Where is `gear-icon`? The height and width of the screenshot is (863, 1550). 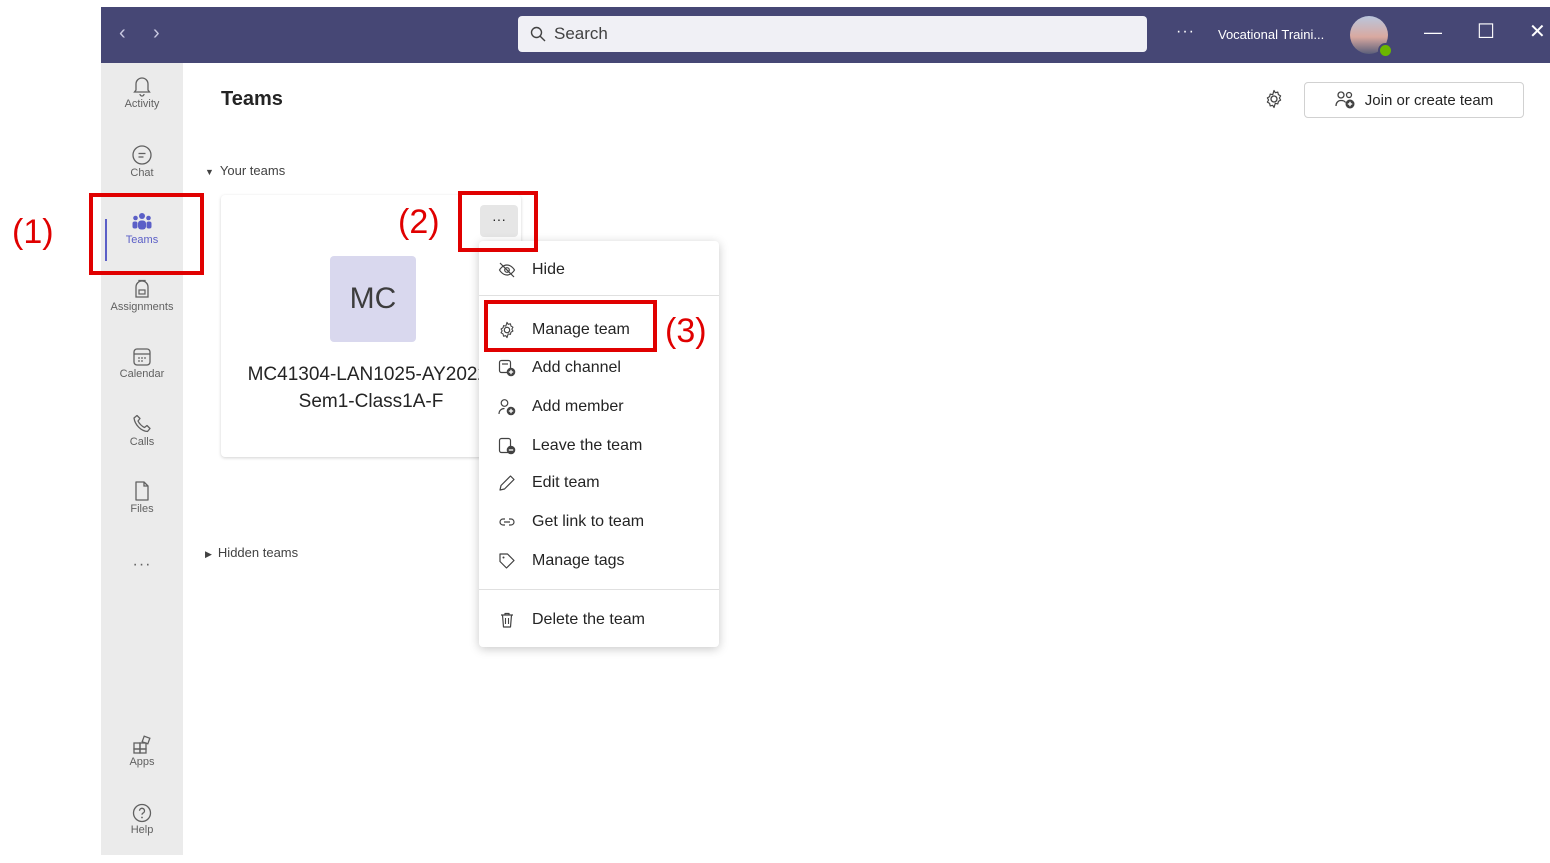 gear-icon is located at coordinates (1274, 99).